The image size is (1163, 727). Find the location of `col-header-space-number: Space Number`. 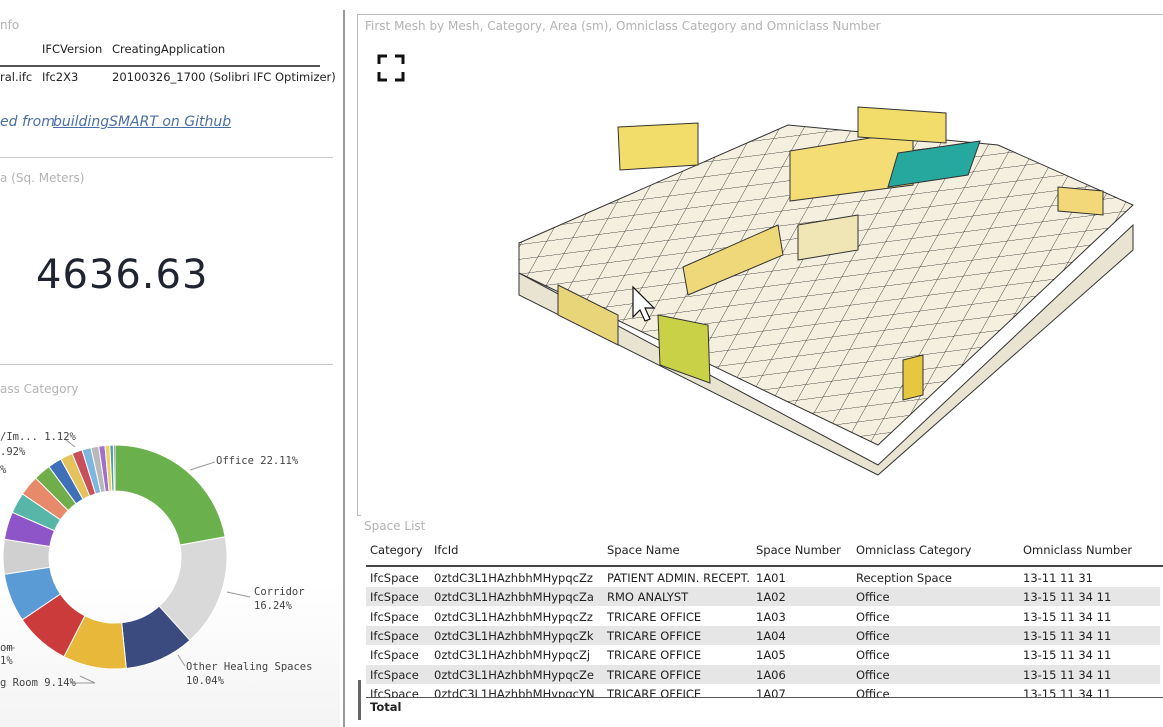

col-header-space-number: Space Number is located at coordinates (798, 550).